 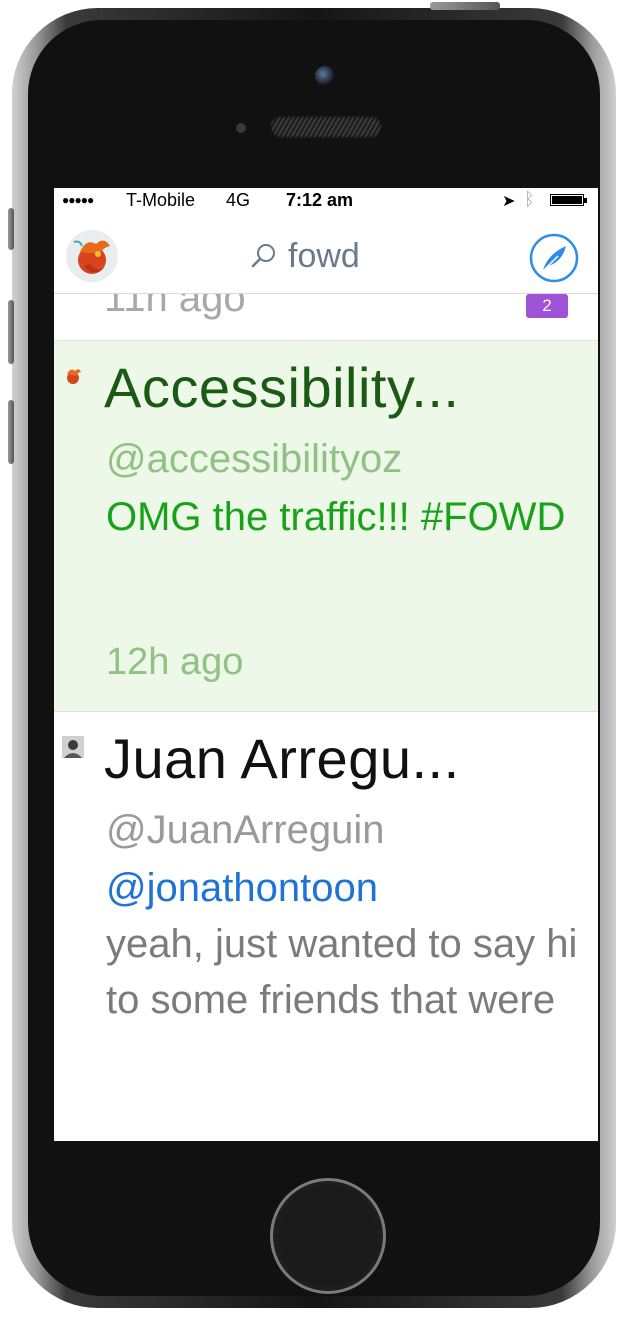 I want to click on search-field: fowd, so click(x=305, y=256).